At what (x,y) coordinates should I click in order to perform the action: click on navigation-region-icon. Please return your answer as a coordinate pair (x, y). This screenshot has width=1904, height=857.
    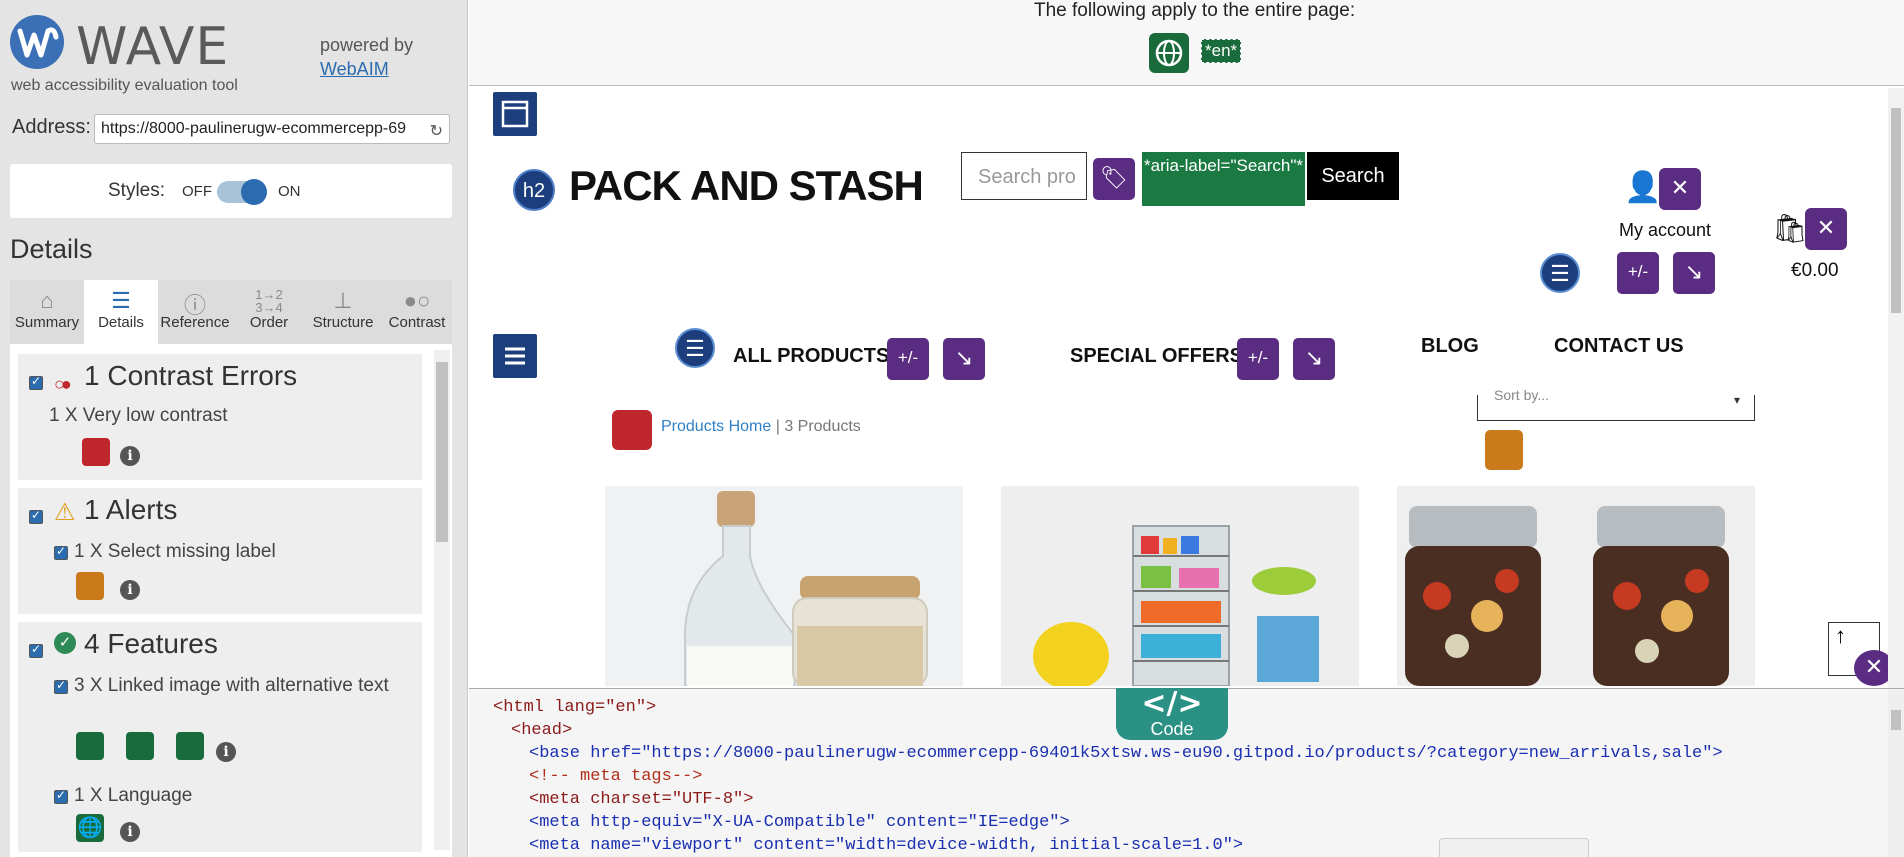
    Looking at the image, I should click on (515, 356).